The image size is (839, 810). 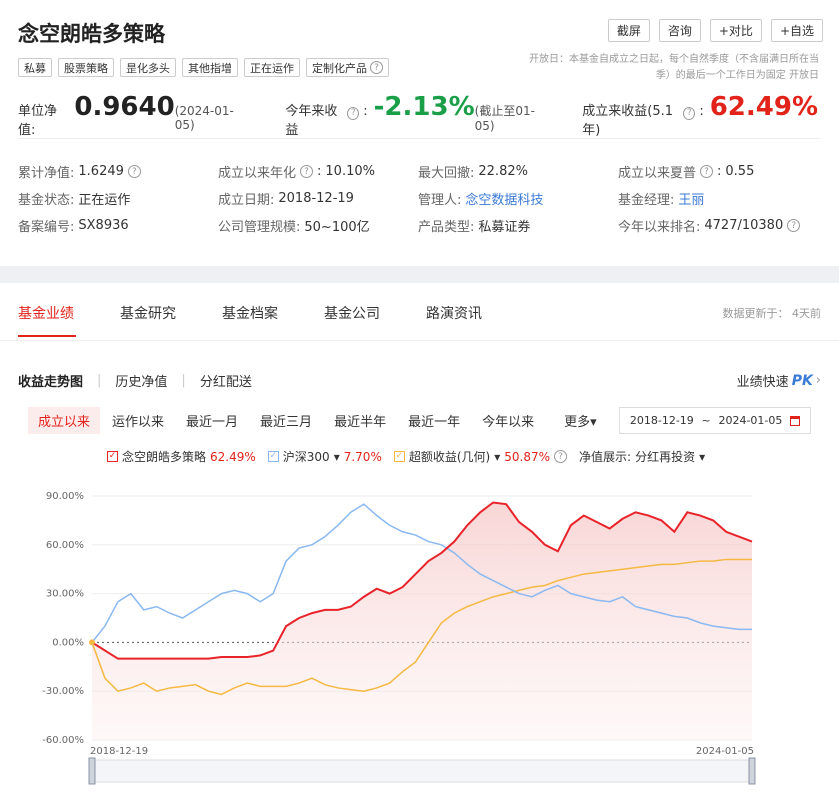 What do you see at coordinates (735, 30) in the screenshot?
I see `compare-button: +对比` at bounding box center [735, 30].